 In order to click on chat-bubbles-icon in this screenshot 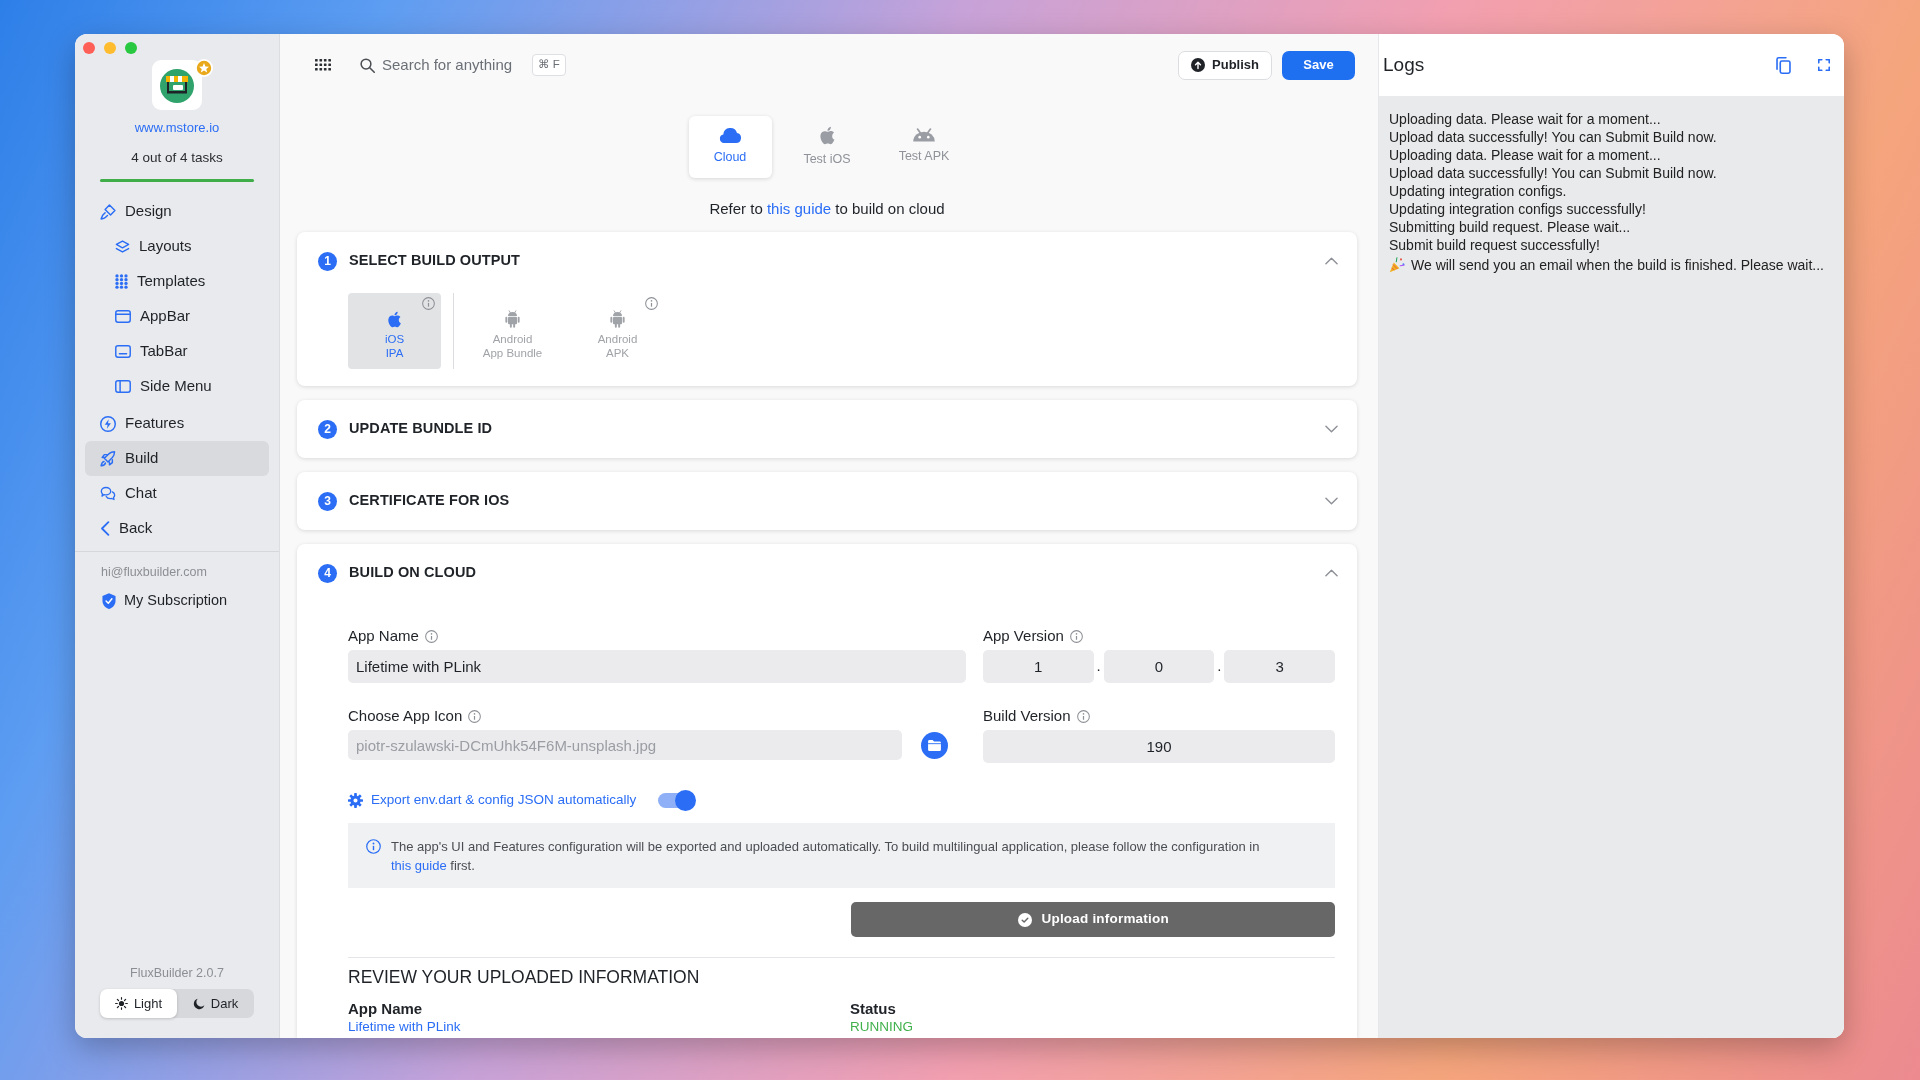, I will do `click(108, 493)`.